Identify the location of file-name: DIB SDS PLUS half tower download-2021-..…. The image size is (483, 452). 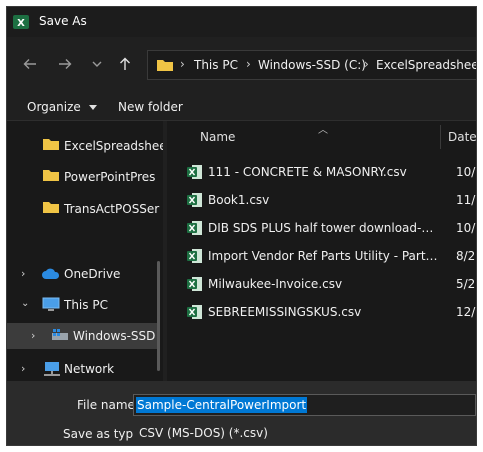
(323, 228).